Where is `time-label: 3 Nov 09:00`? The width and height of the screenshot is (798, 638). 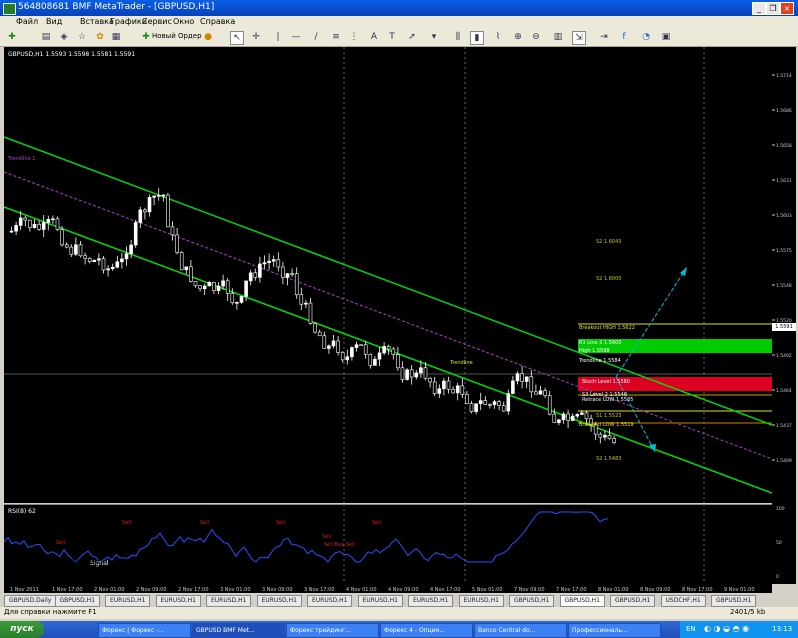 time-label: 3 Nov 09:00 is located at coordinates (277, 590).